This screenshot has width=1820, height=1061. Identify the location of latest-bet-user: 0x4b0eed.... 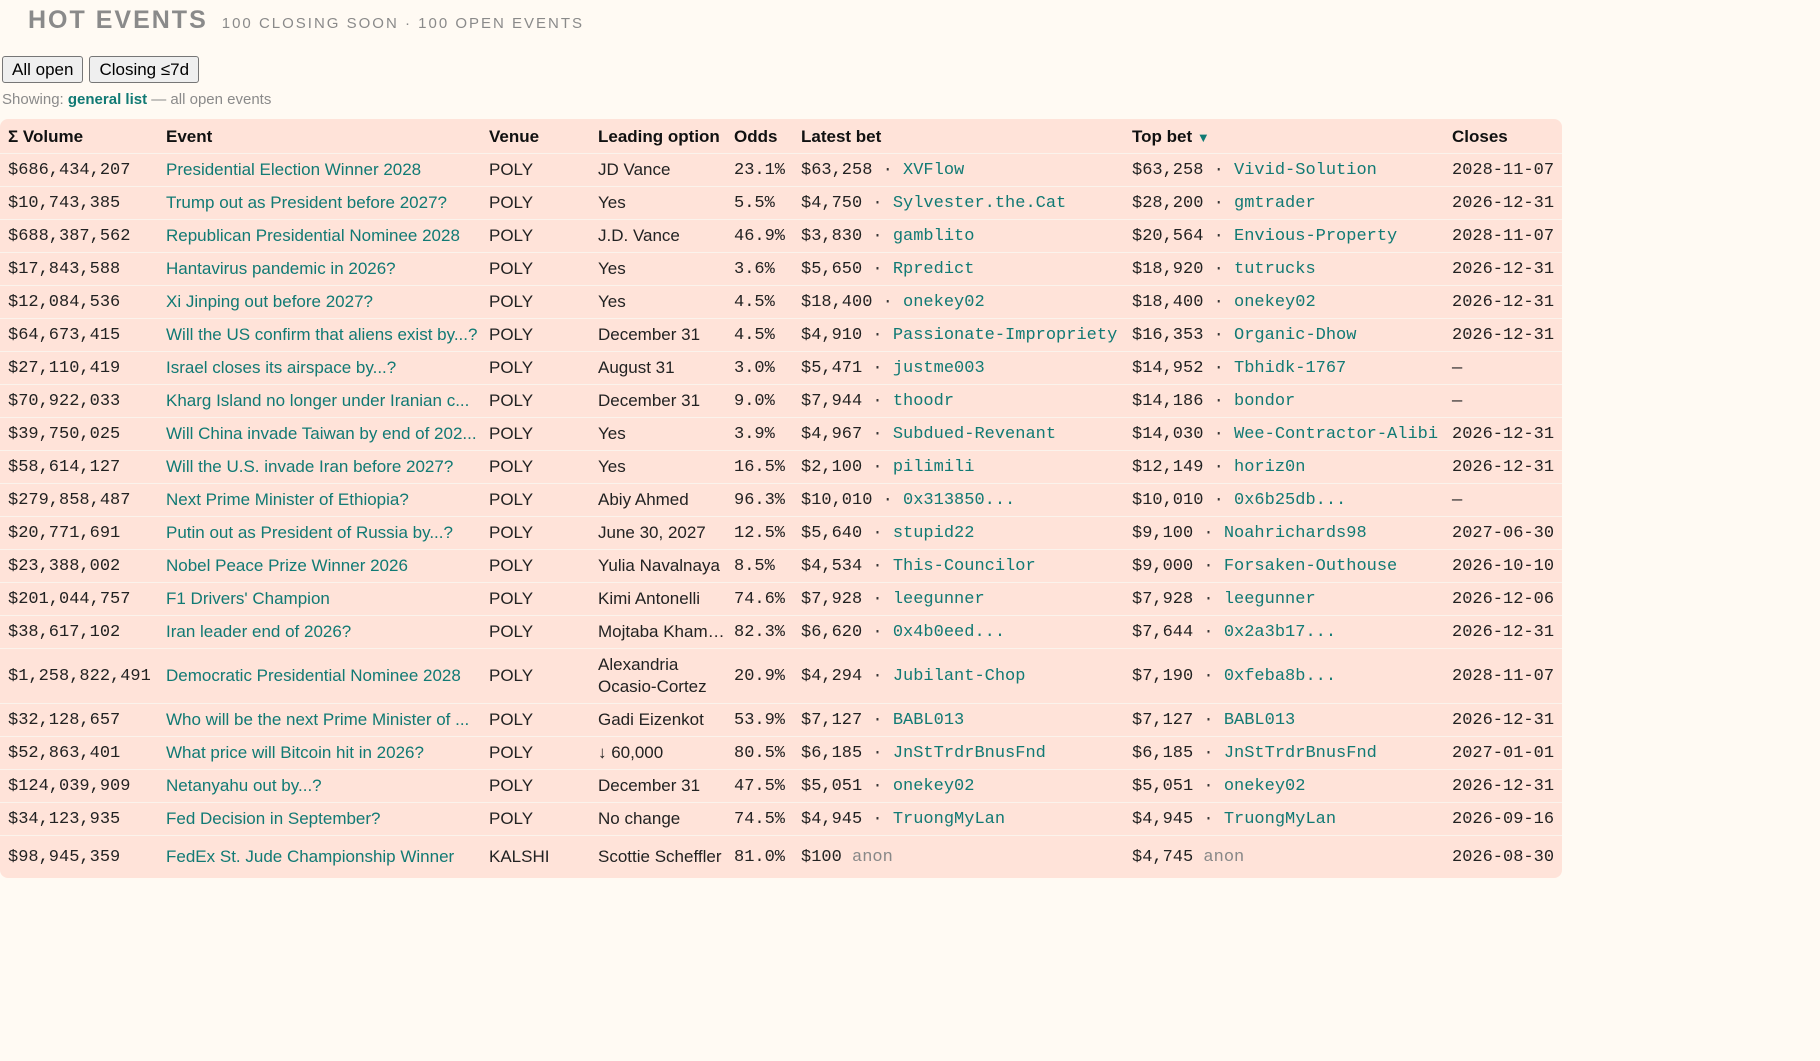
(949, 632).